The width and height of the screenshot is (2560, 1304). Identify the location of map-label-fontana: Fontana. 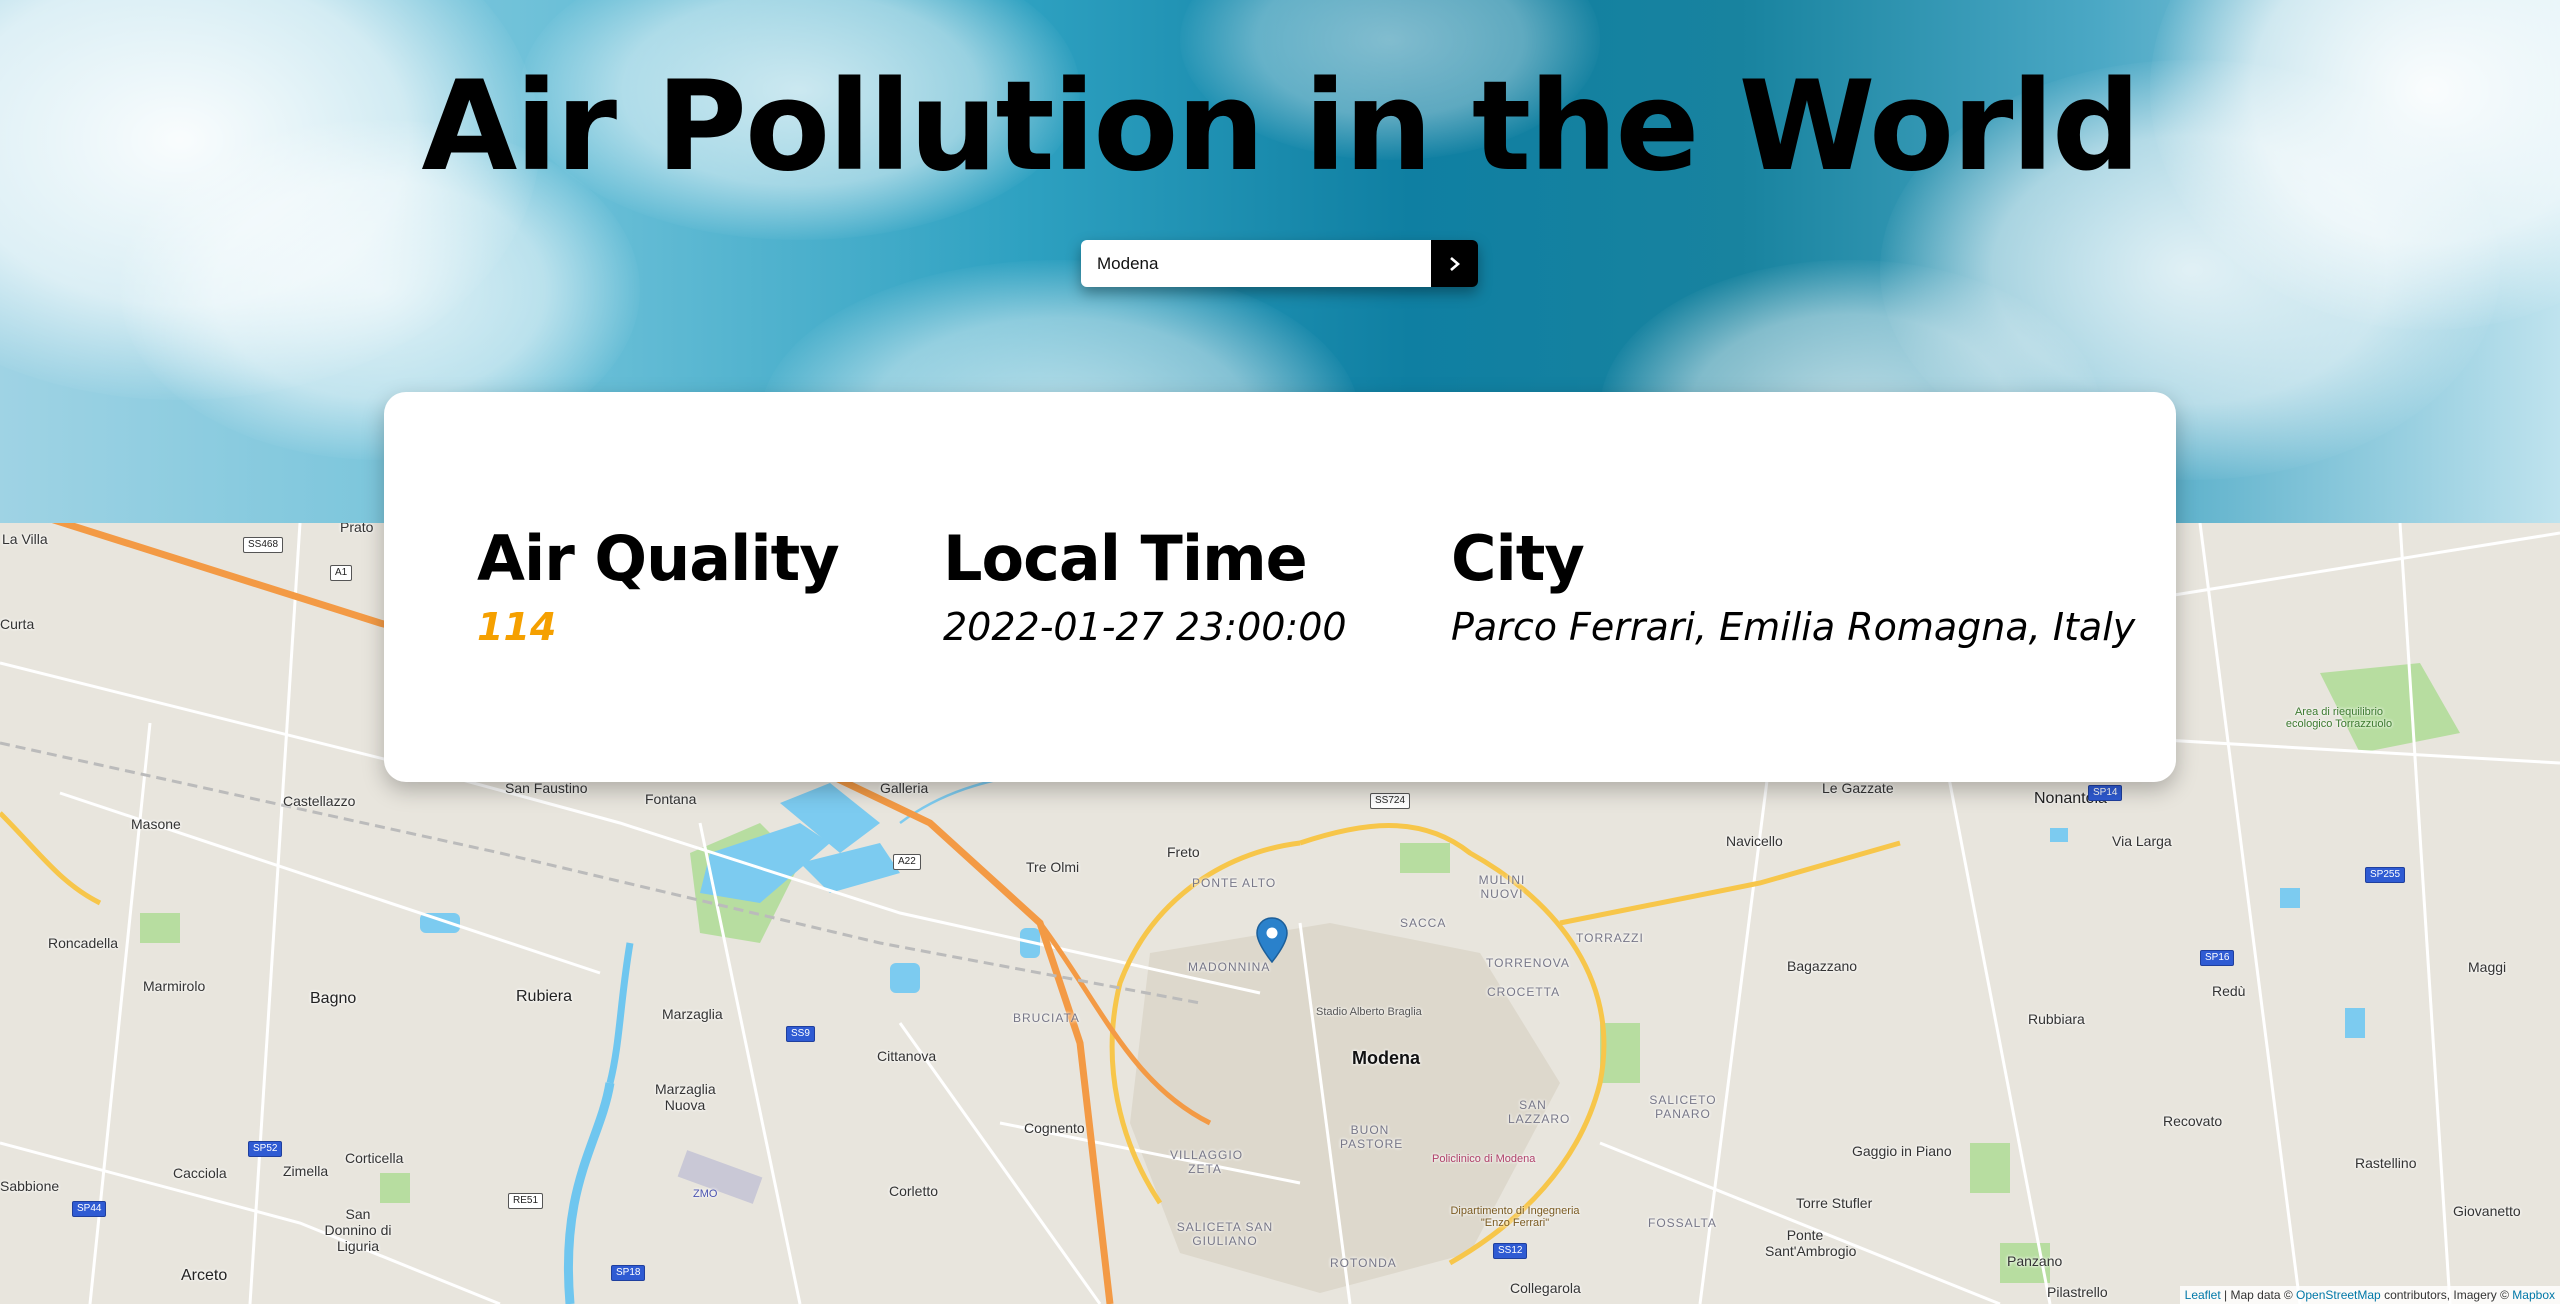
(671, 799).